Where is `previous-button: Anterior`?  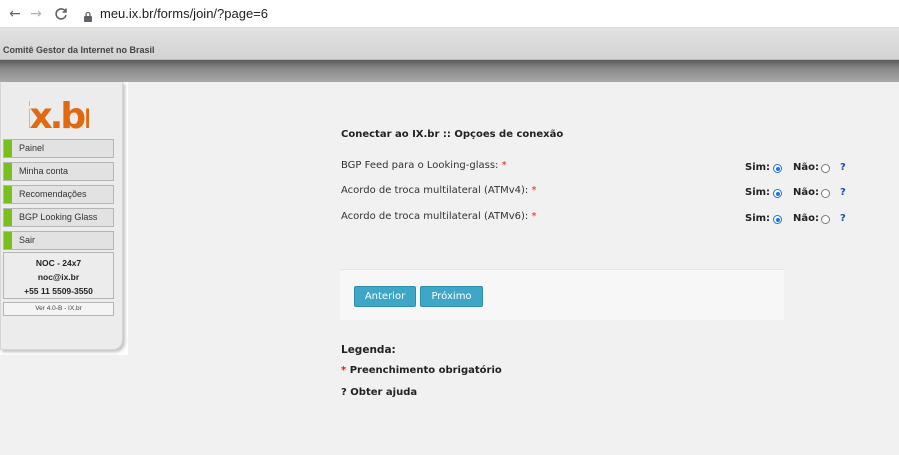 previous-button: Anterior is located at coordinates (385, 296).